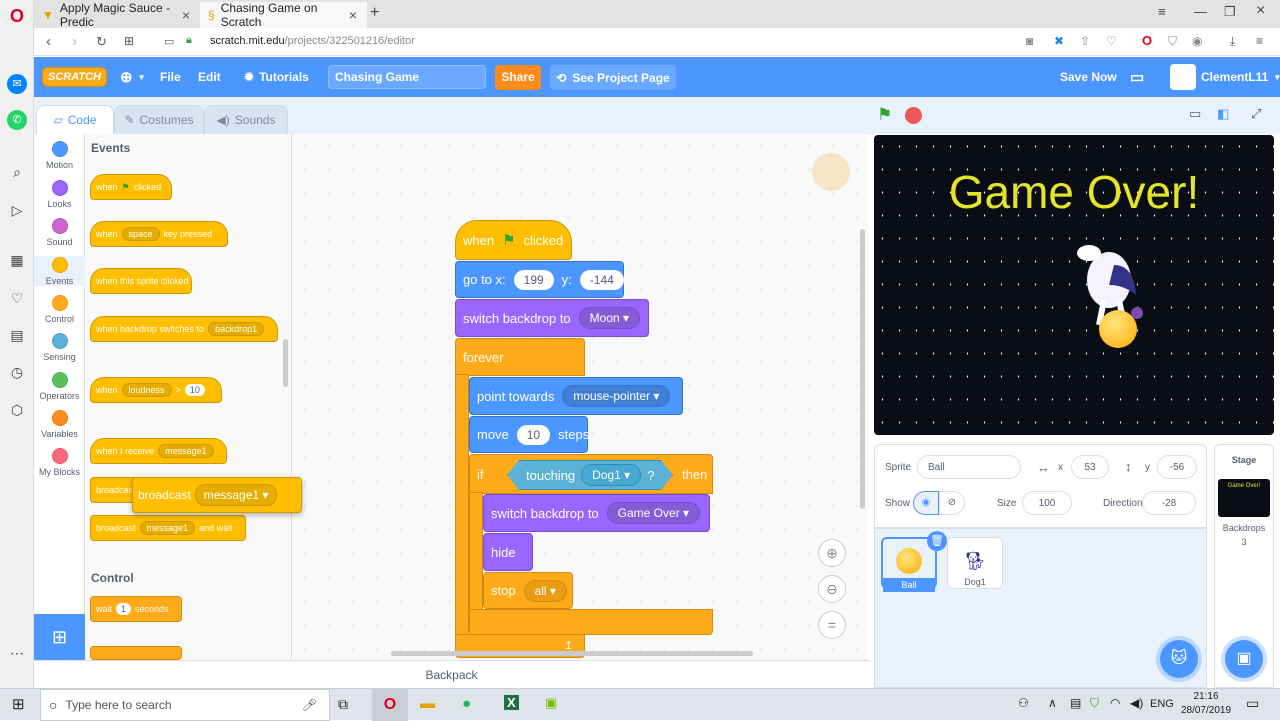 This screenshot has height=721, width=1280. What do you see at coordinates (1197, 41) in the screenshot?
I see `adblock-icon: ◉` at bounding box center [1197, 41].